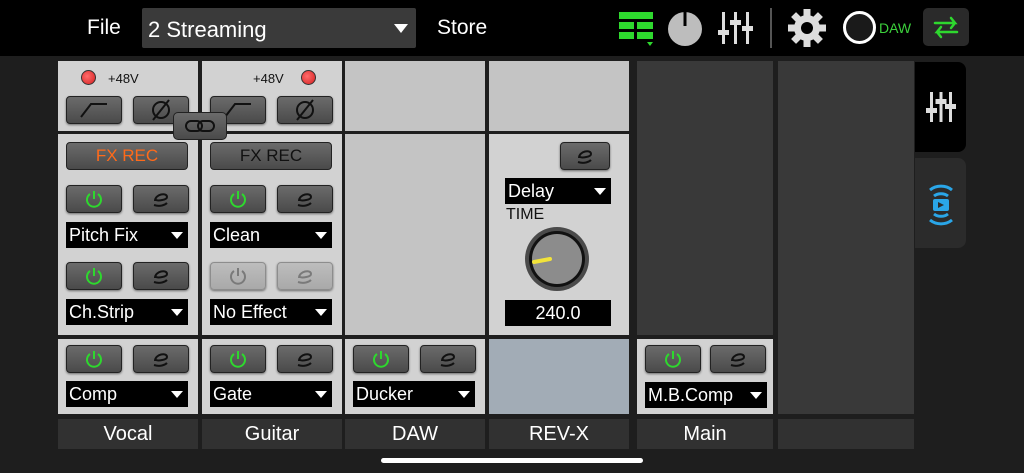 Image resolution: width=1024 pixels, height=473 pixels. I want to click on revx-input-section, so click(559, 96).